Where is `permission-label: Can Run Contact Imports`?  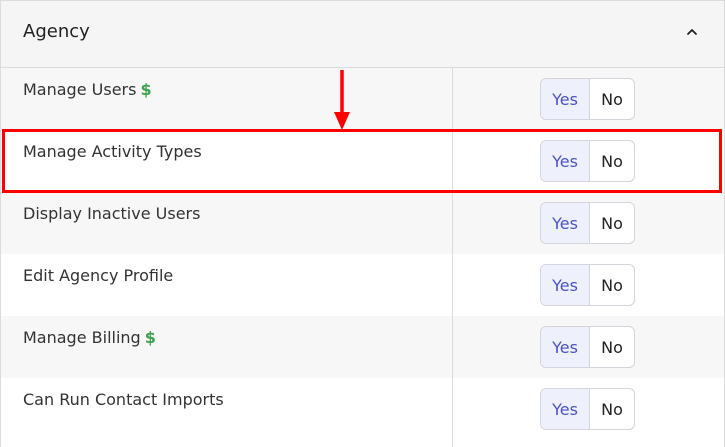
permission-label: Can Run Contact Imports is located at coordinates (123, 399).